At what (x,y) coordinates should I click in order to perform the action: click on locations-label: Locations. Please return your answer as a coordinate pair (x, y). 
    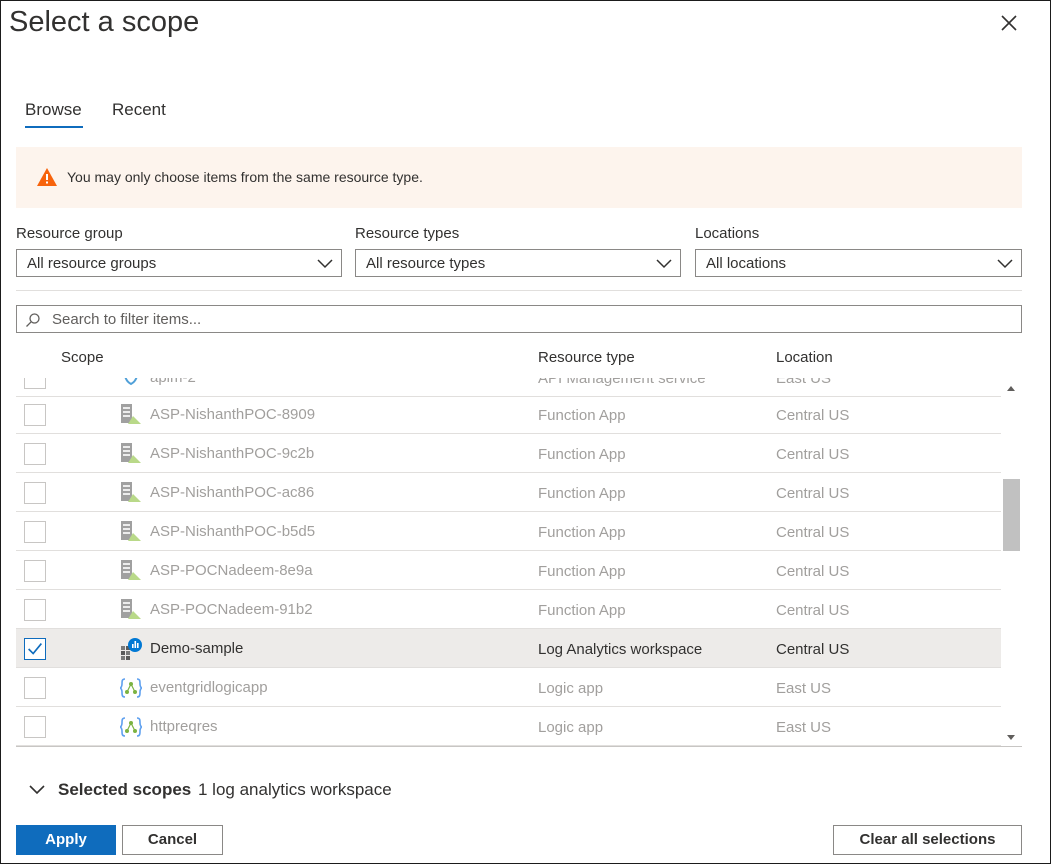
    Looking at the image, I should click on (727, 233).